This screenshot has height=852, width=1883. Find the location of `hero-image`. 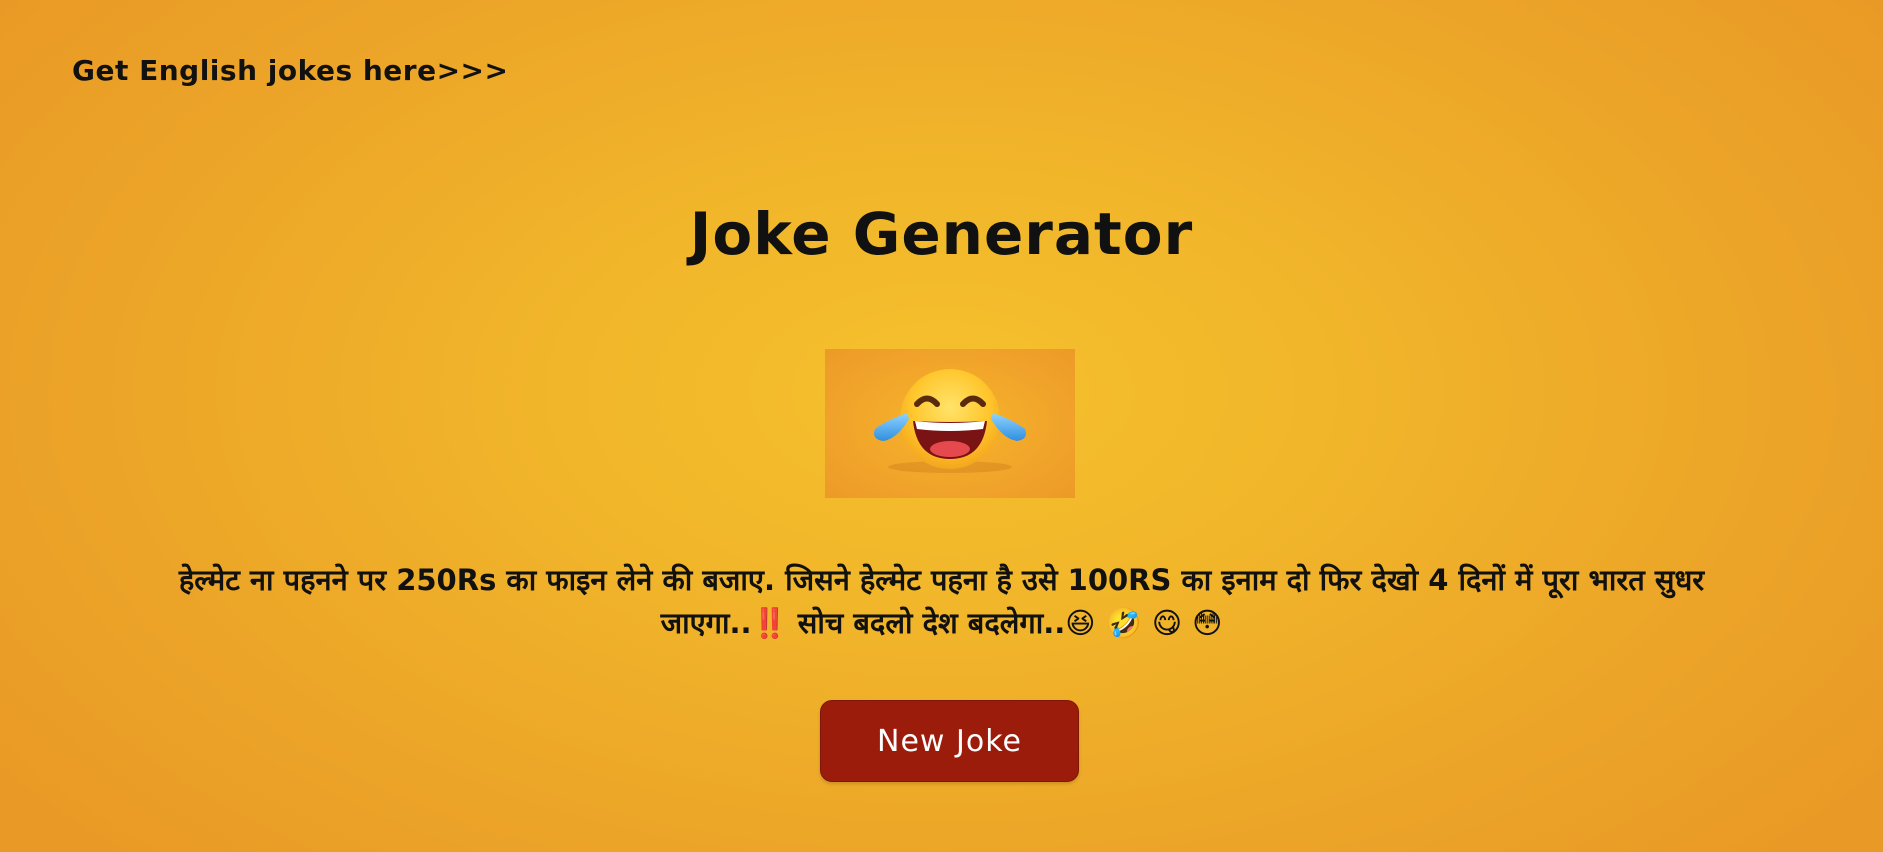

hero-image is located at coordinates (950, 423).